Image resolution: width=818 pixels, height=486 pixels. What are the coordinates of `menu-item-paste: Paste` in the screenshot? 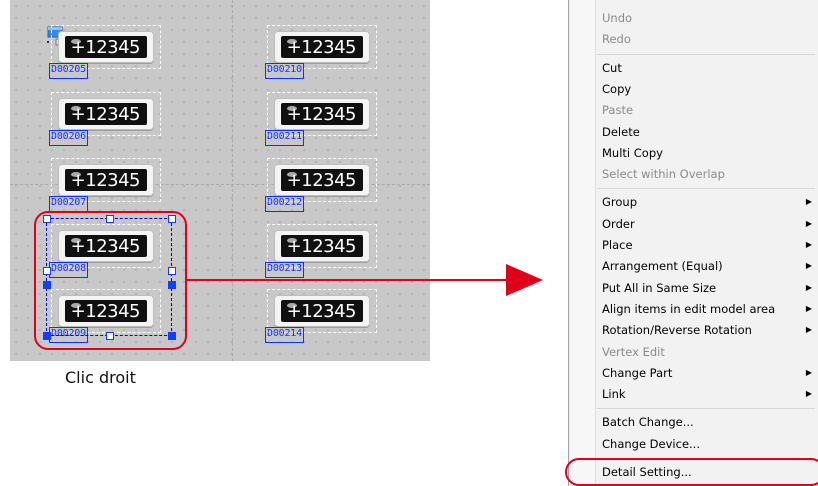 It's located at (617, 110).